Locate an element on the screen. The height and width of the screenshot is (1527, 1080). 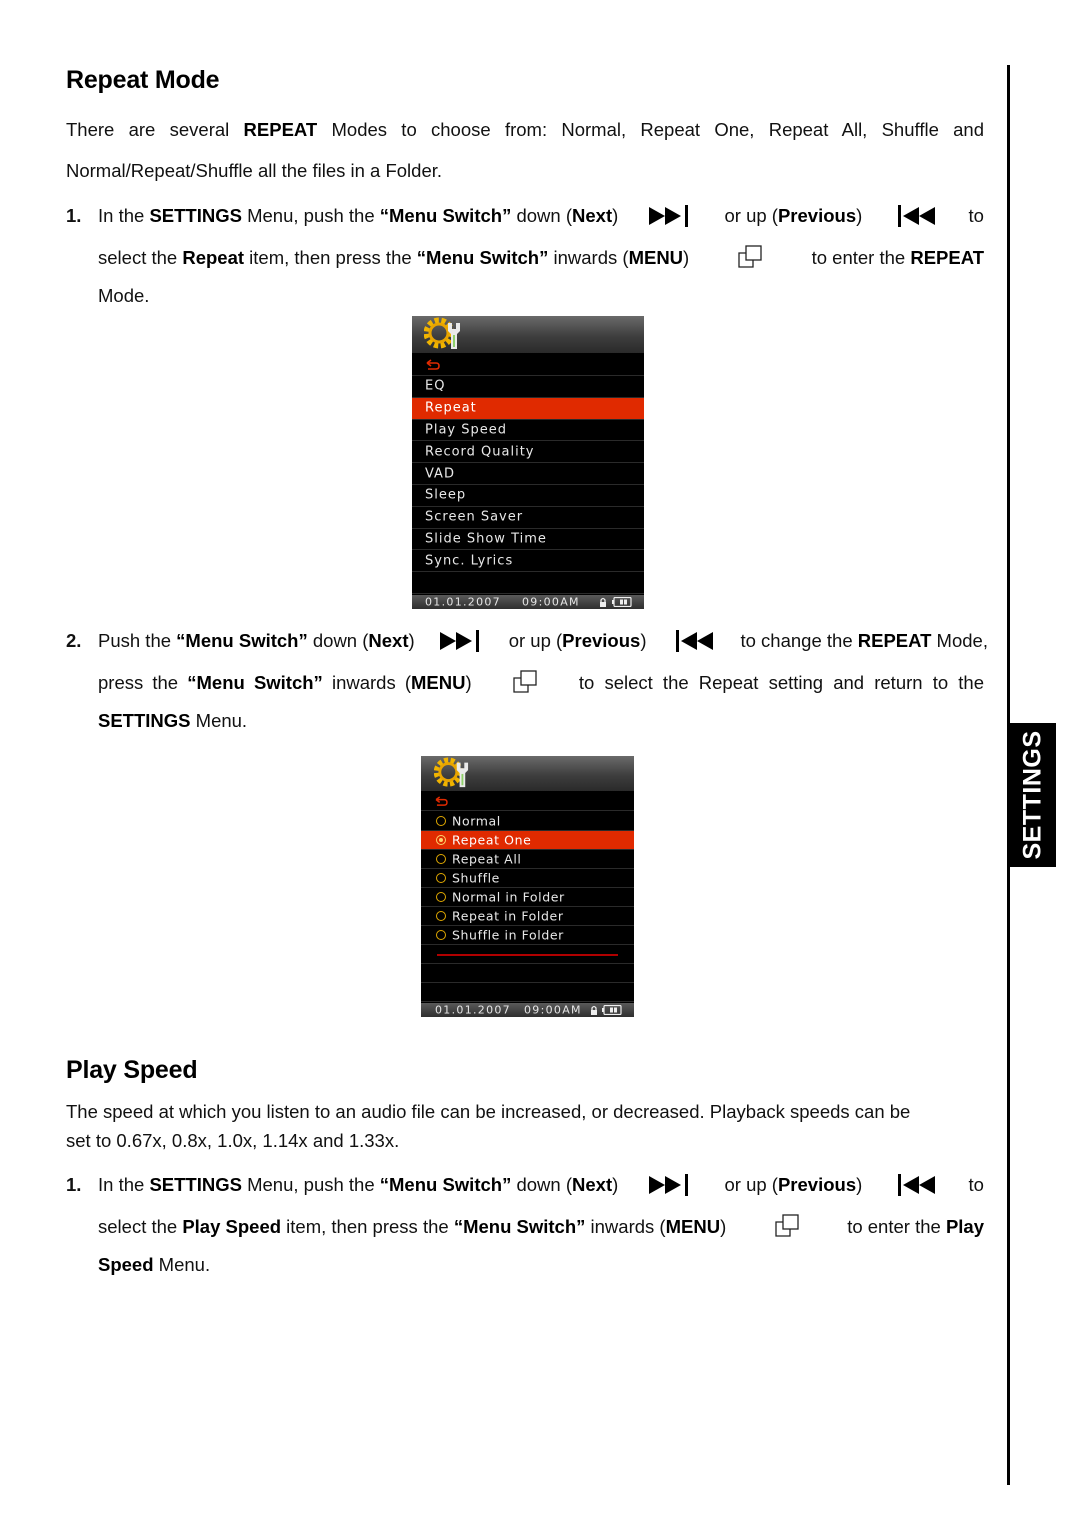
text: to enter the is located at coordinates (861, 257).